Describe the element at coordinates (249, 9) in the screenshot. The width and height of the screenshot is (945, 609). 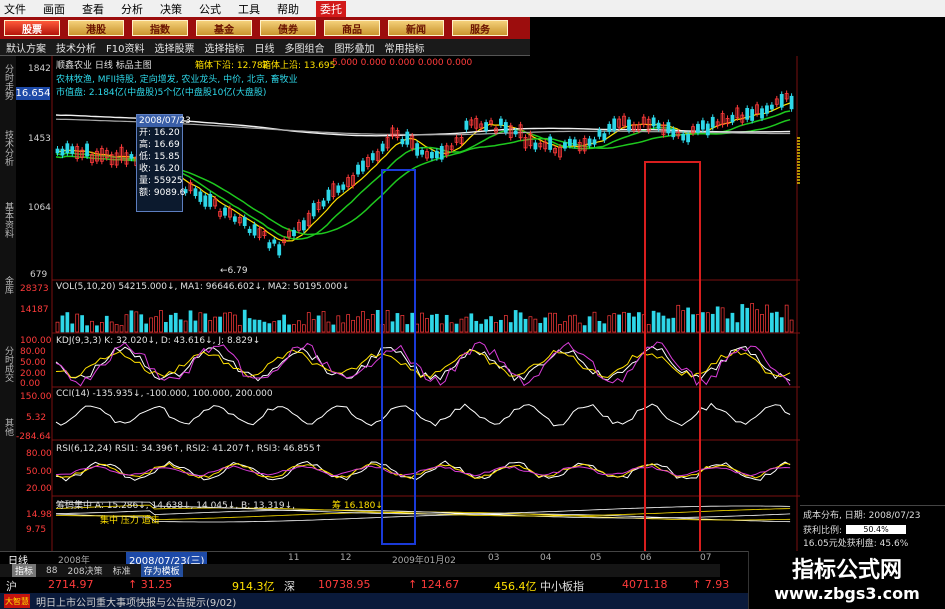
I see `menu-tools: 工具` at that location.